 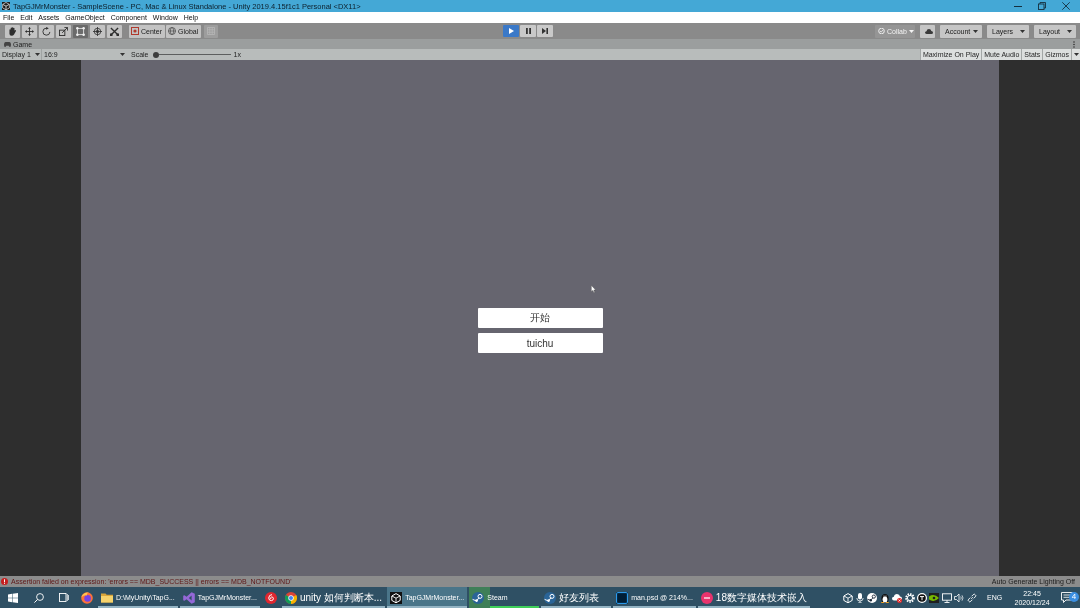 I want to click on square-logo-icon, so click(x=622, y=597).